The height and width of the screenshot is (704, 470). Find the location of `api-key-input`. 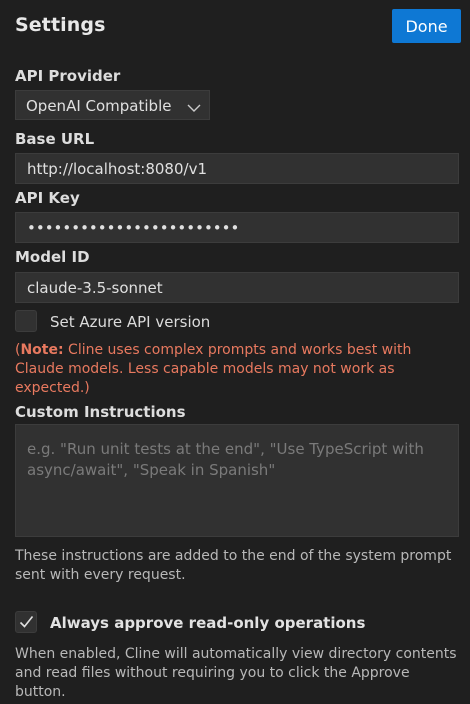

api-key-input is located at coordinates (237, 227).